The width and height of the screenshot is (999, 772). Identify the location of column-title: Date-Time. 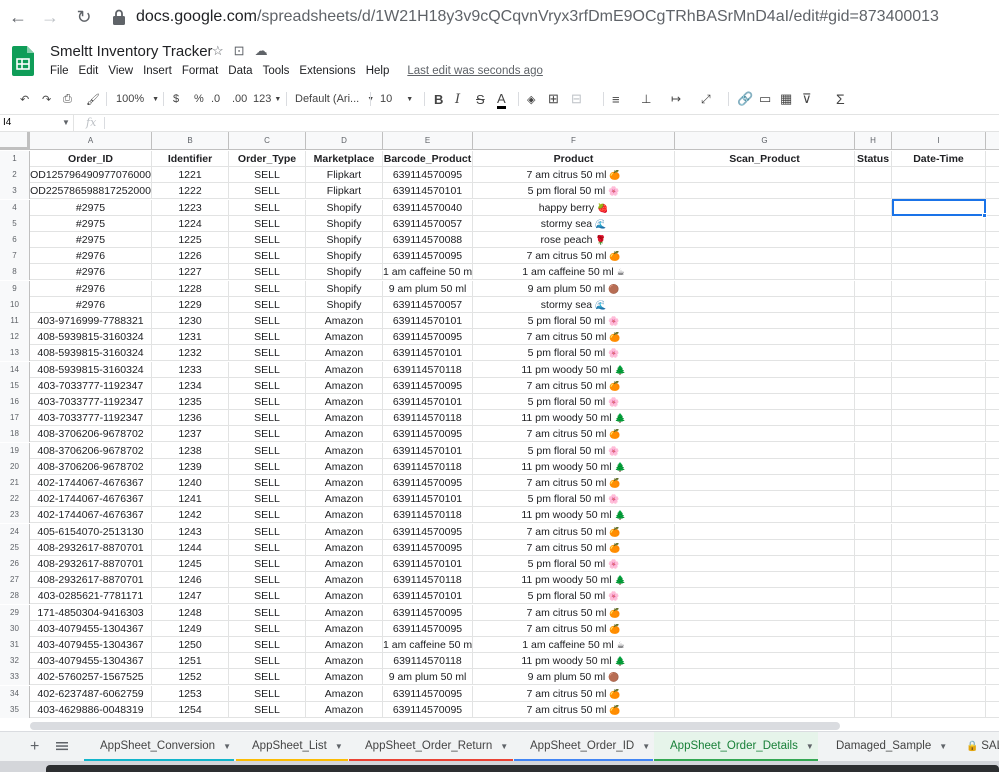
(939, 159).